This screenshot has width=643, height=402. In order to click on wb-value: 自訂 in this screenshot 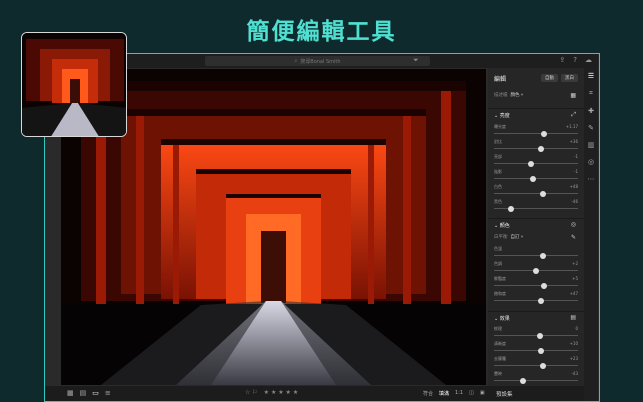, I will do `click(515, 237)`.